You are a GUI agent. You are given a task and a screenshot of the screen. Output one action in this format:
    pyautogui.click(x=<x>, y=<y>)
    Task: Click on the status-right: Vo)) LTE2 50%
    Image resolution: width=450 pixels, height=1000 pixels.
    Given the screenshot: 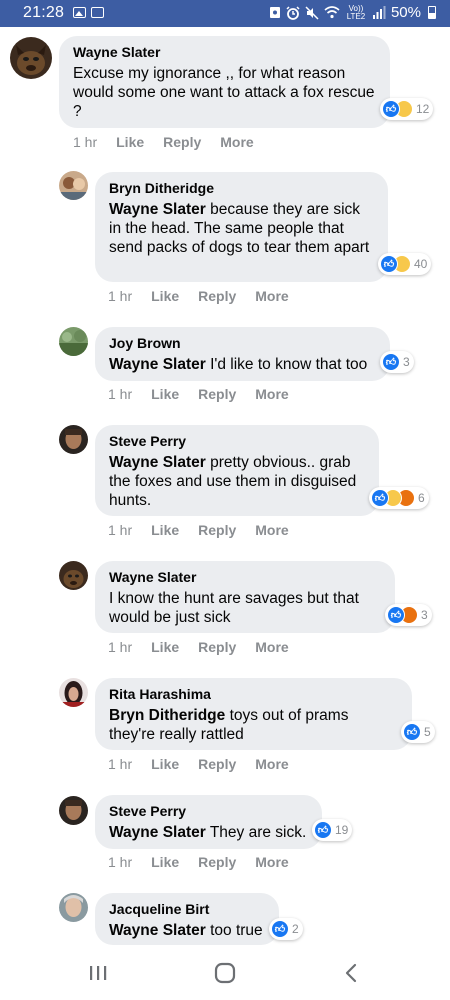 What is the action you would take?
    pyautogui.click(x=352, y=12)
    